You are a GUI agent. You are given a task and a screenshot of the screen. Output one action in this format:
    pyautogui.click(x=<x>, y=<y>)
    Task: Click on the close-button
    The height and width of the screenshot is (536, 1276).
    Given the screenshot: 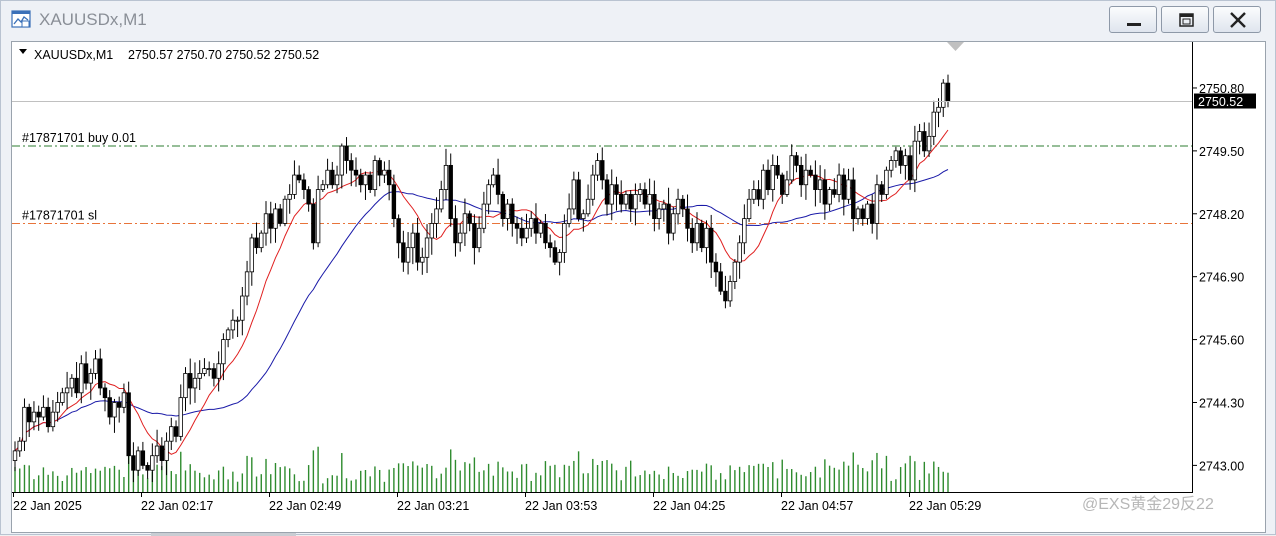 What is the action you would take?
    pyautogui.click(x=1237, y=19)
    